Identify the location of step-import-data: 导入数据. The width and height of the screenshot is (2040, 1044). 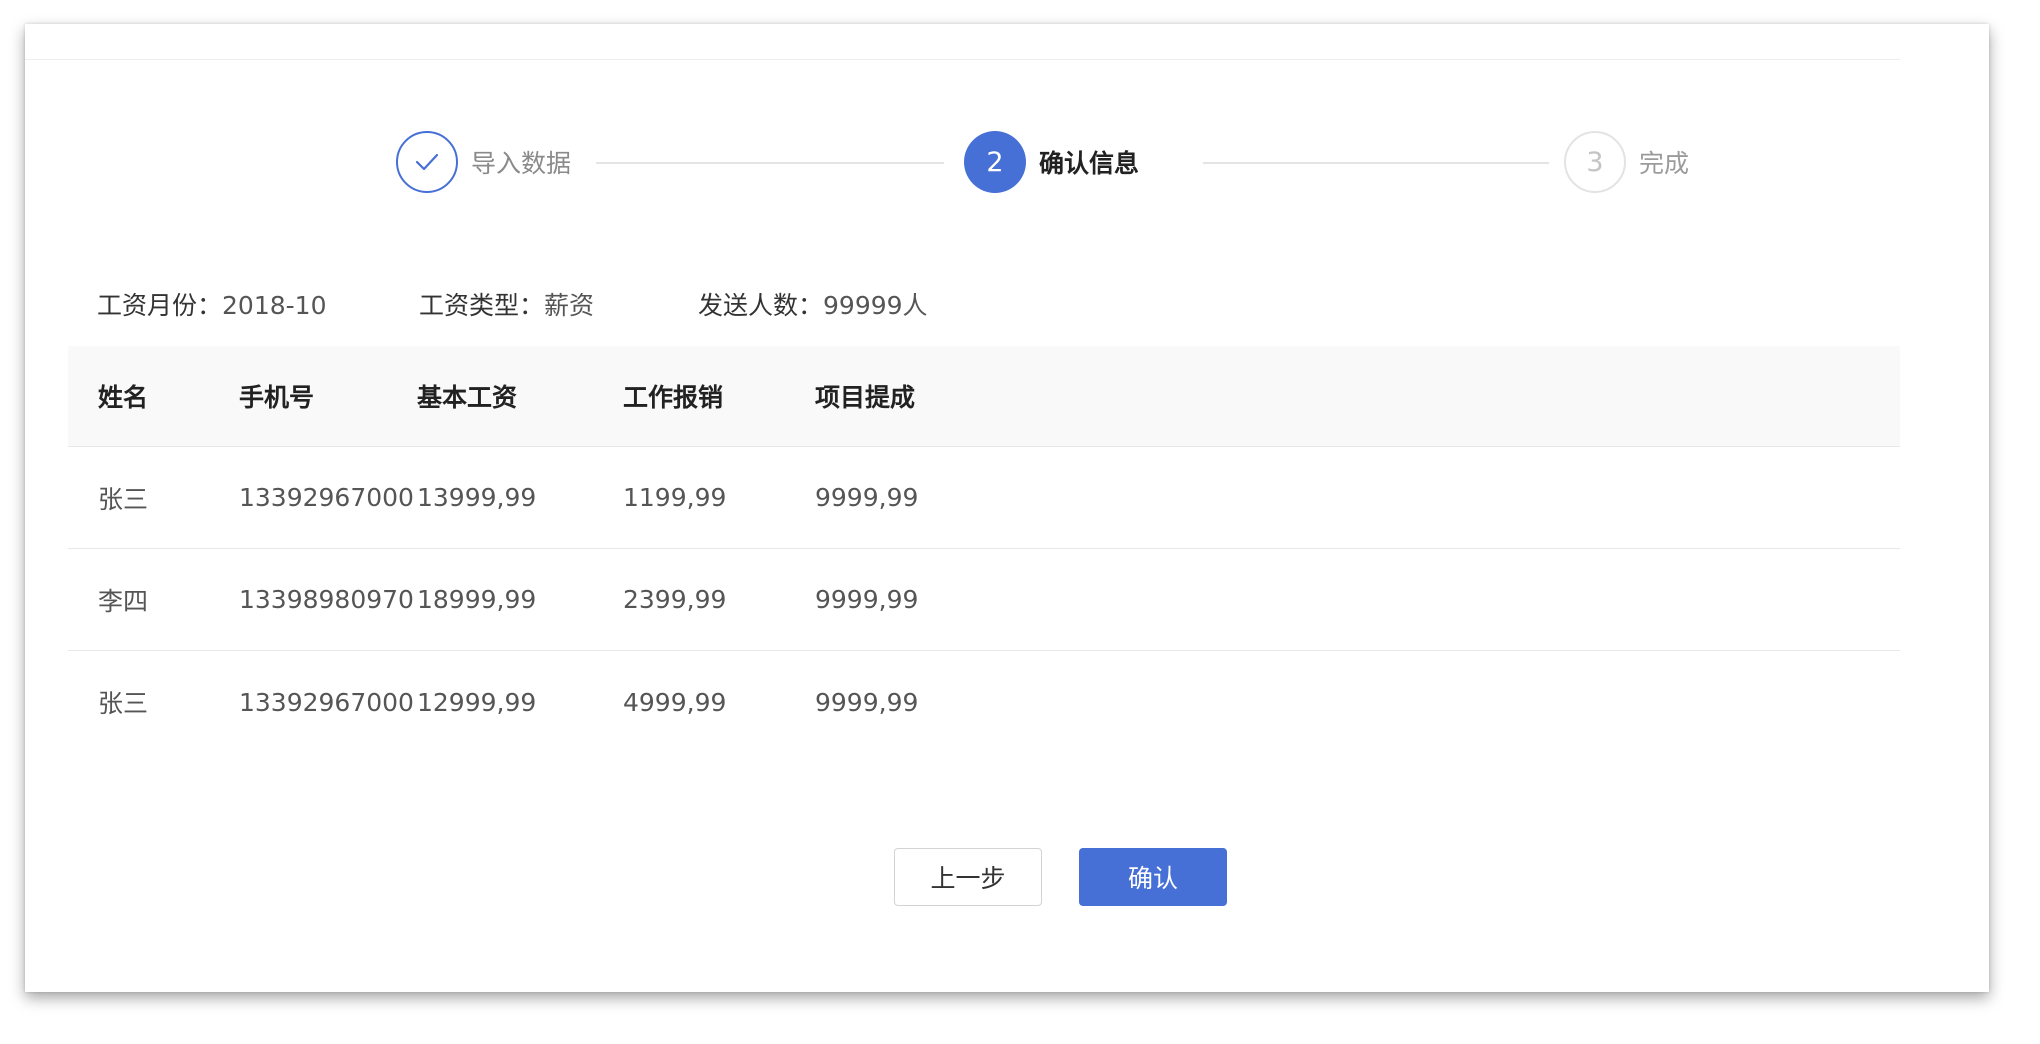
(483, 162).